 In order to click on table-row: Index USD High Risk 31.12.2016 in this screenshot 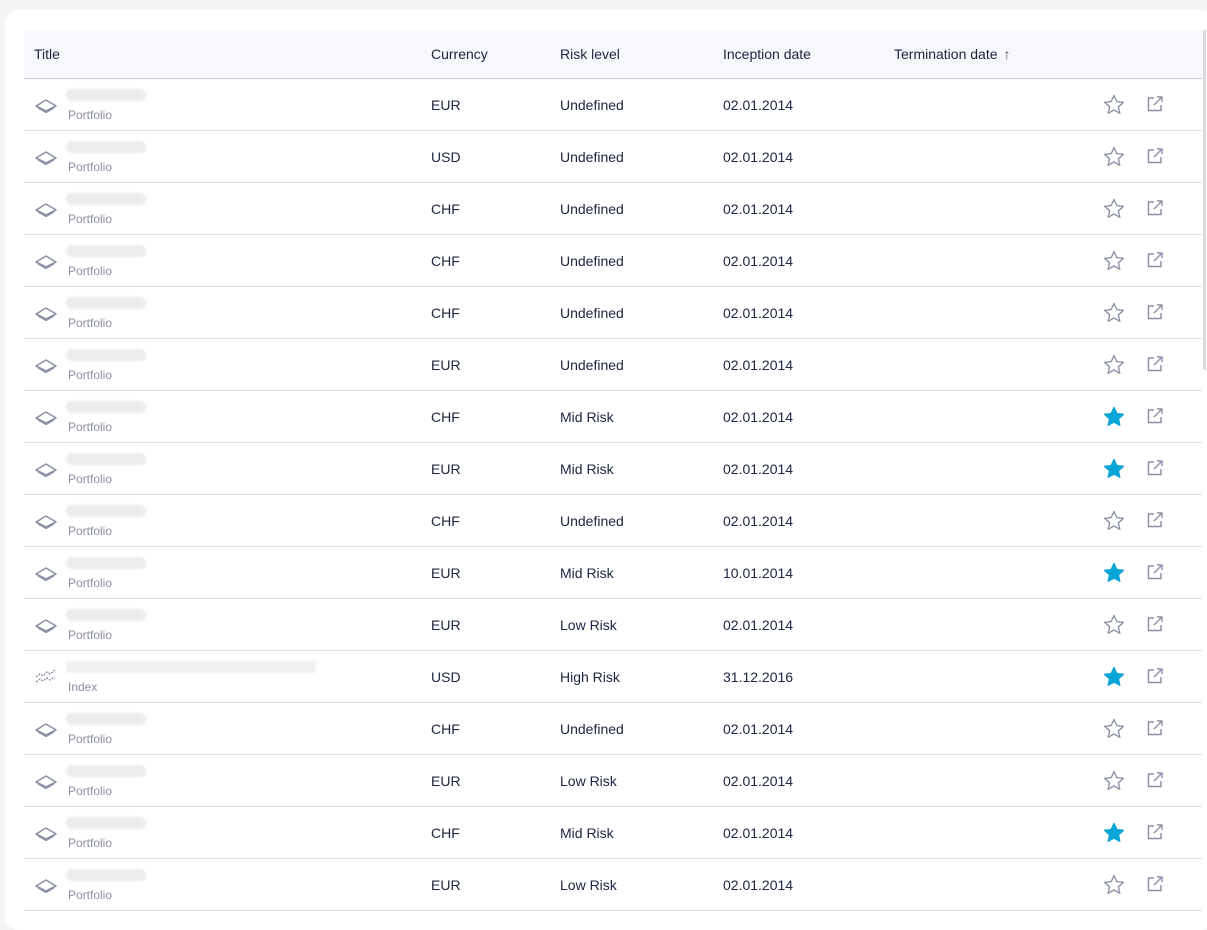, I will do `click(613, 677)`.